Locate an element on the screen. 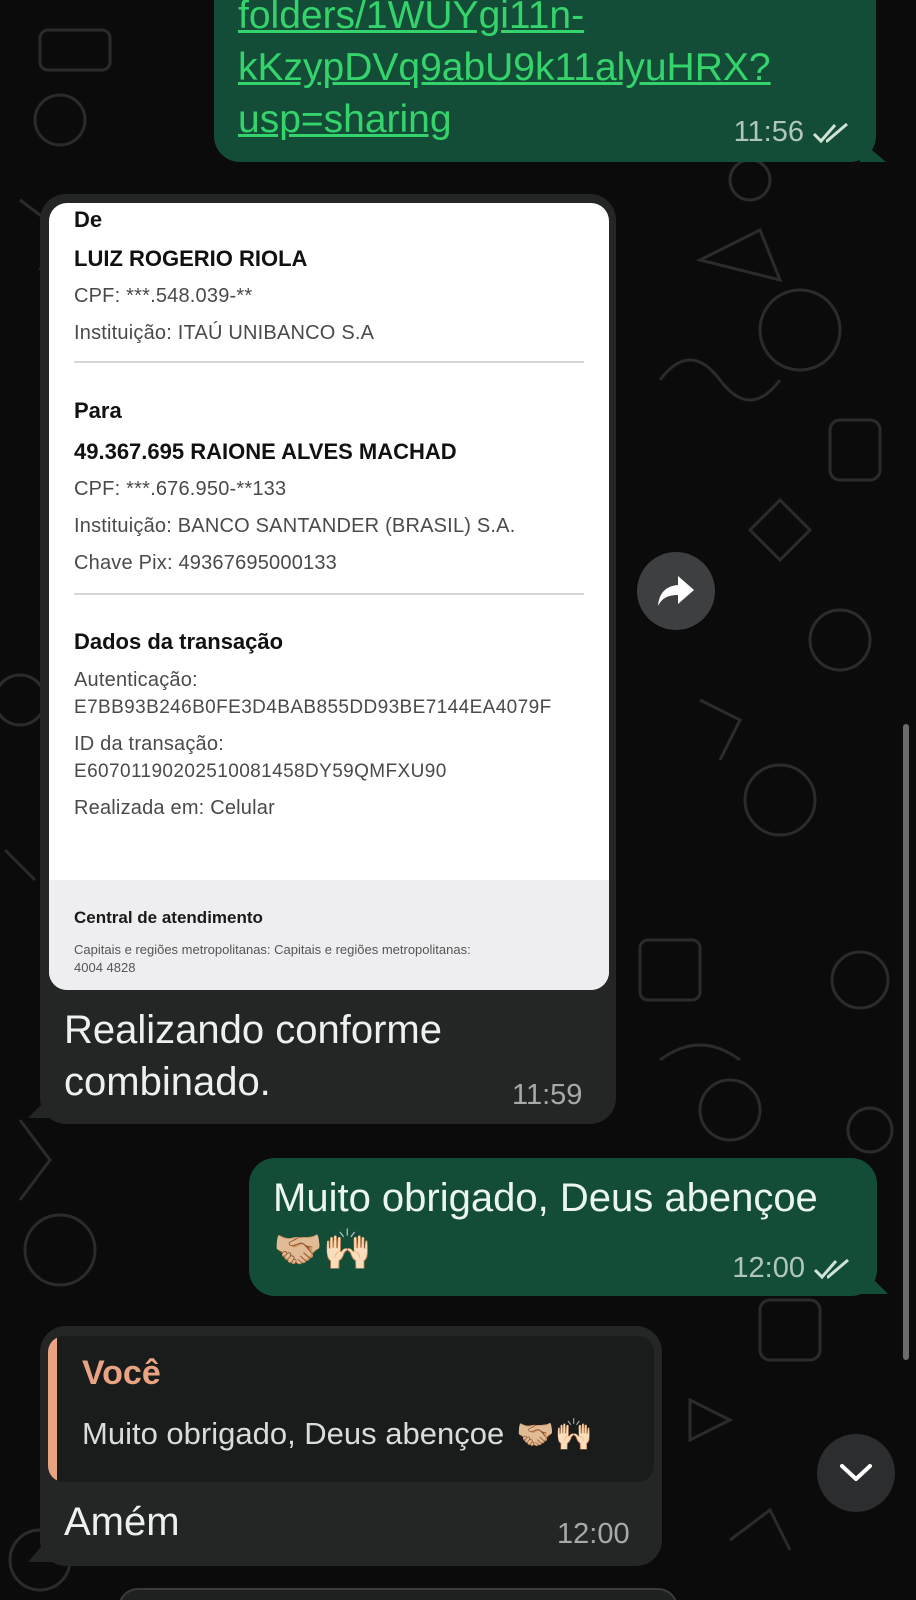 The height and width of the screenshot is (1600, 916). caption-line-2: combinado. is located at coordinates (167, 1082).